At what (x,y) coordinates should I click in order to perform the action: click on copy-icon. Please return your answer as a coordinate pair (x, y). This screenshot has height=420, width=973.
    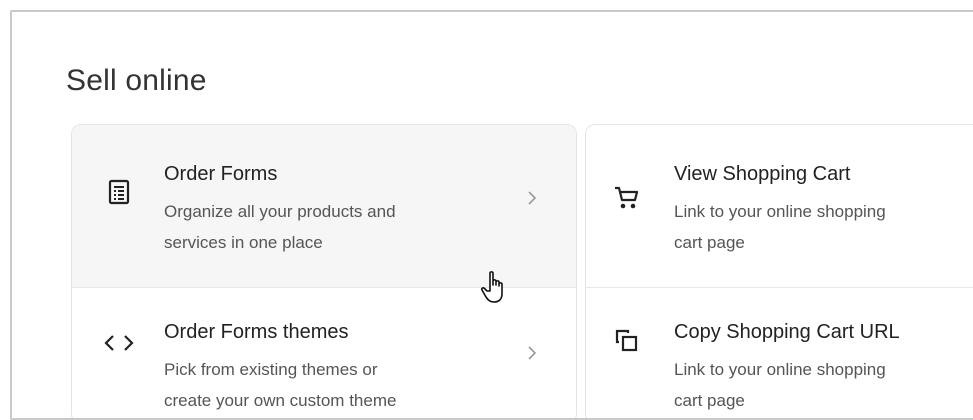
    Looking at the image, I should click on (627, 341).